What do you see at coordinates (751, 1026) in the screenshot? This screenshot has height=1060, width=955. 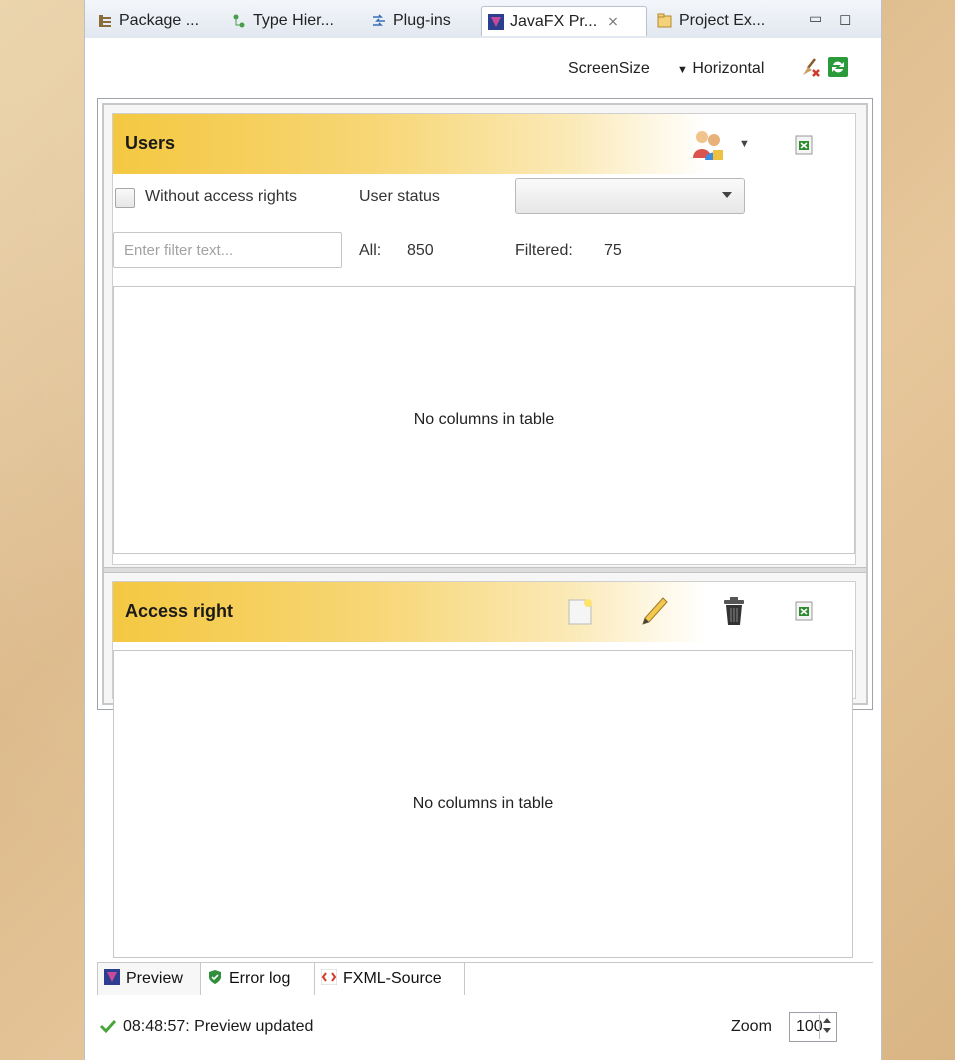 I see `zoom-label: Zoom` at bounding box center [751, 1026].